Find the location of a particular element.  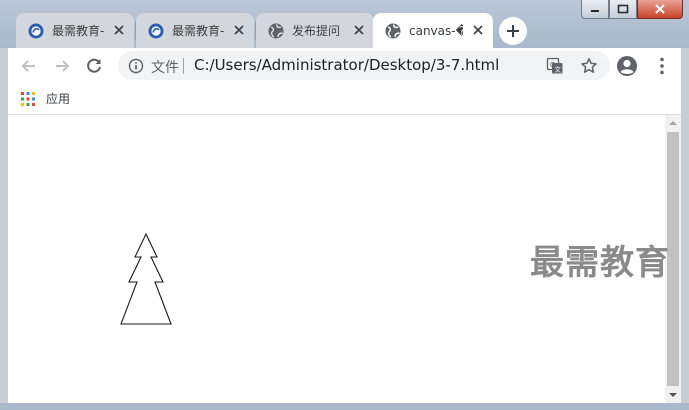

profile-icon is located at coordinates (627, 66).